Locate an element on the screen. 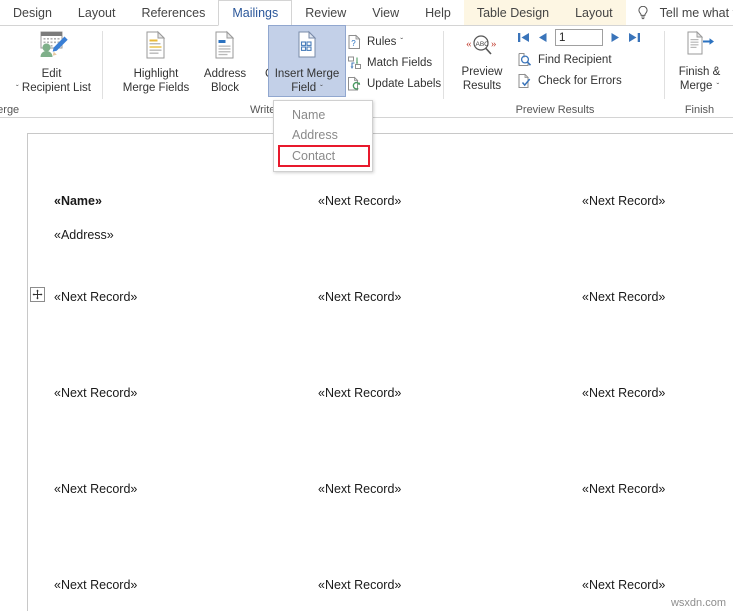 The height and width of the screenshot is (611, 733). first-record-button is located at coordinates (523, 37).